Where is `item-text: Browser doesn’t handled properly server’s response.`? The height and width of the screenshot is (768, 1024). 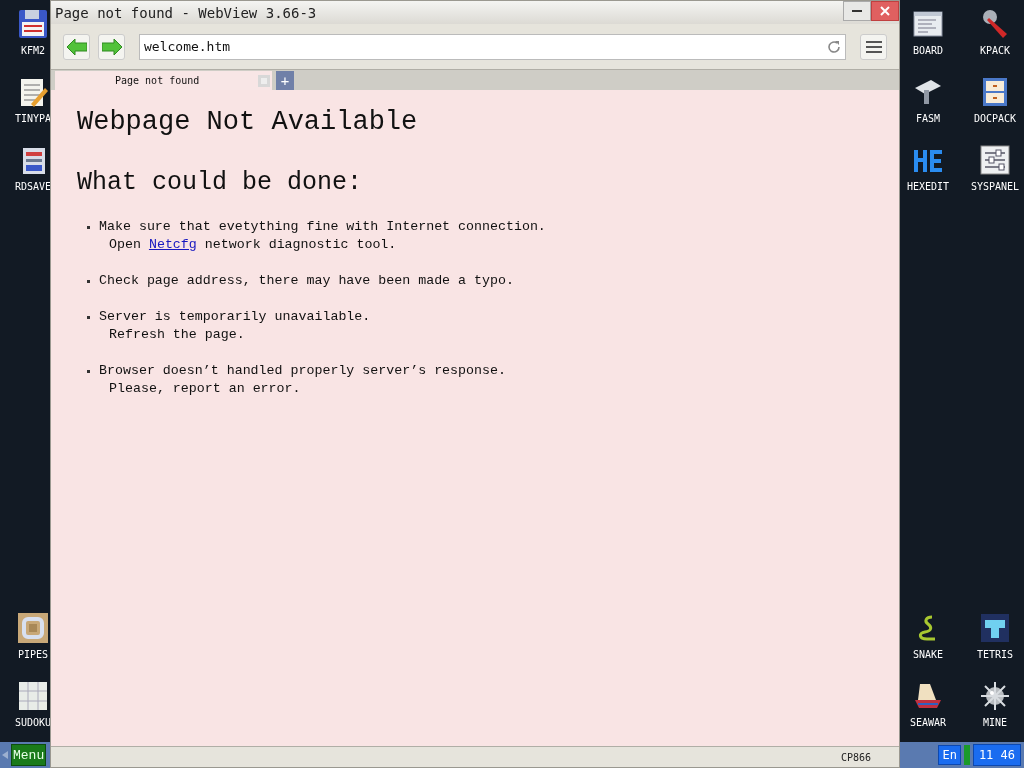
item-text: Browser doesn’t handled properly server’s response. is located at coordinates (302, 371).